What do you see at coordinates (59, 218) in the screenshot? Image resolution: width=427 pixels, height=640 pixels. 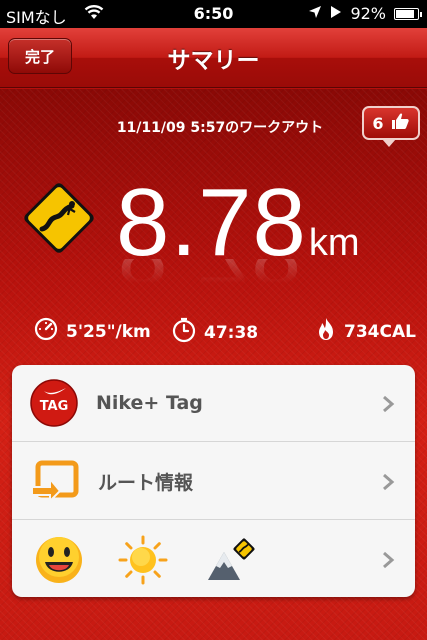 I see `winding-road-icon` at bounding box center [59, 218].